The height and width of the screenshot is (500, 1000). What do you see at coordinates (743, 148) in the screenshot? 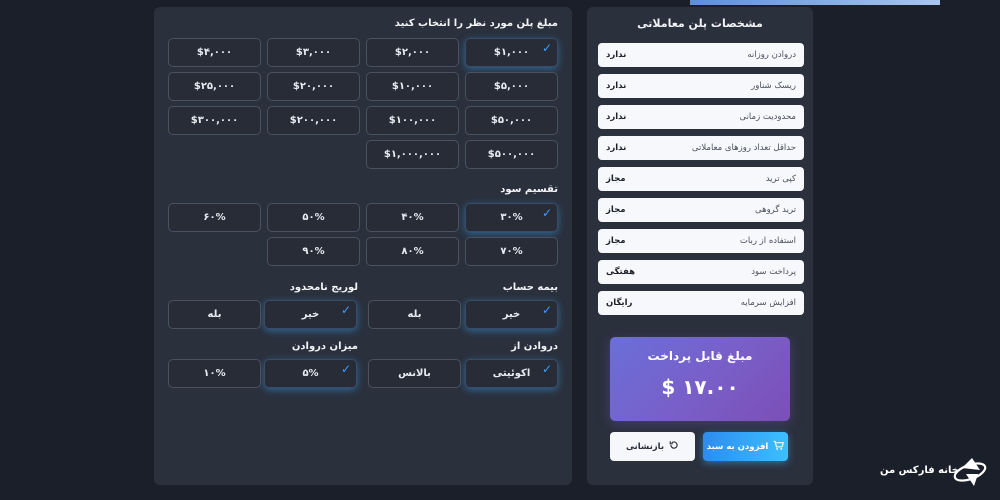
I see `spec-label: حداقل تعداد روزهای معاملاتی` at bounding box center [743, 148].